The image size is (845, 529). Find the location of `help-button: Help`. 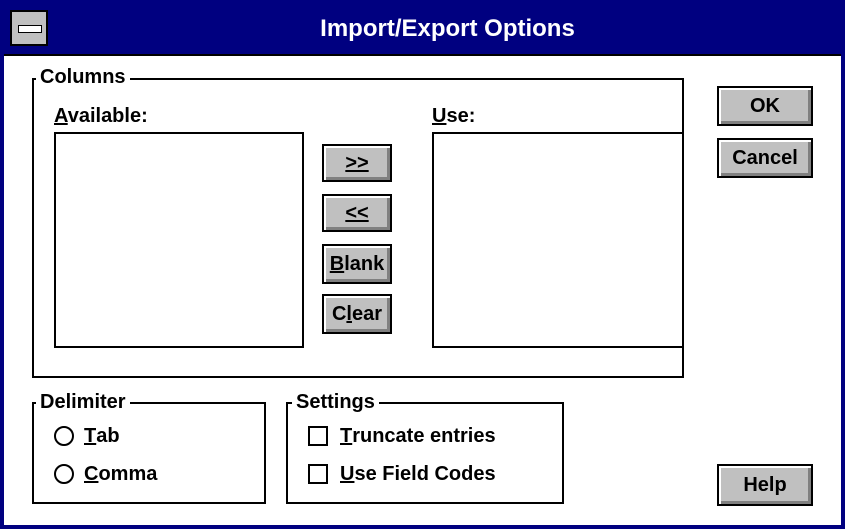

help-button: Help is located at coordinates (765, 485).